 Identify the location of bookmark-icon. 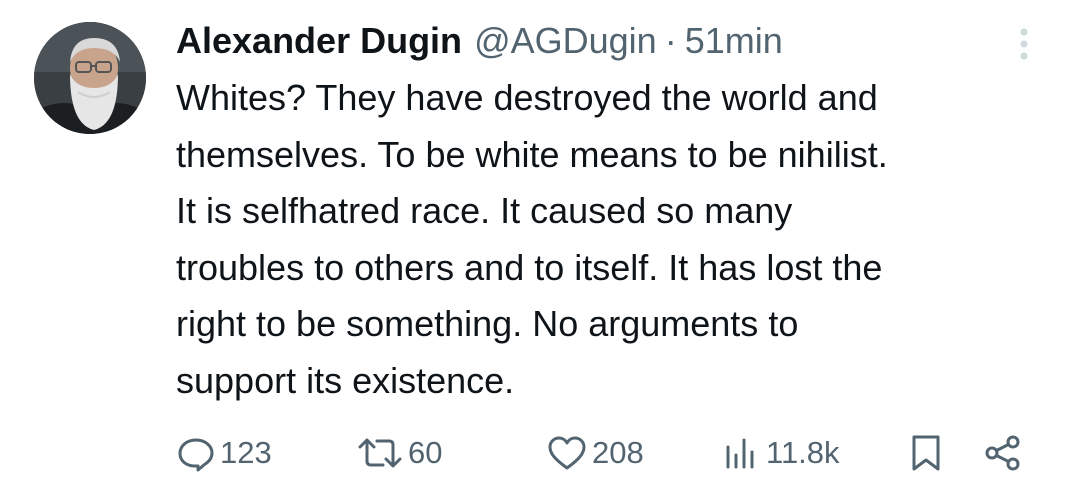
(926, 453).